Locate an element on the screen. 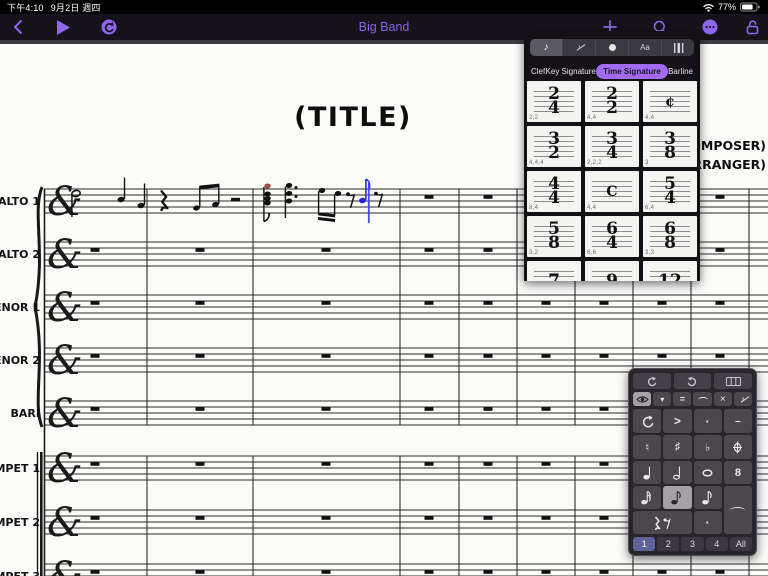 This screenshot has height=576, width=768. category-clef: Clef is located at coordinates (538, 71).